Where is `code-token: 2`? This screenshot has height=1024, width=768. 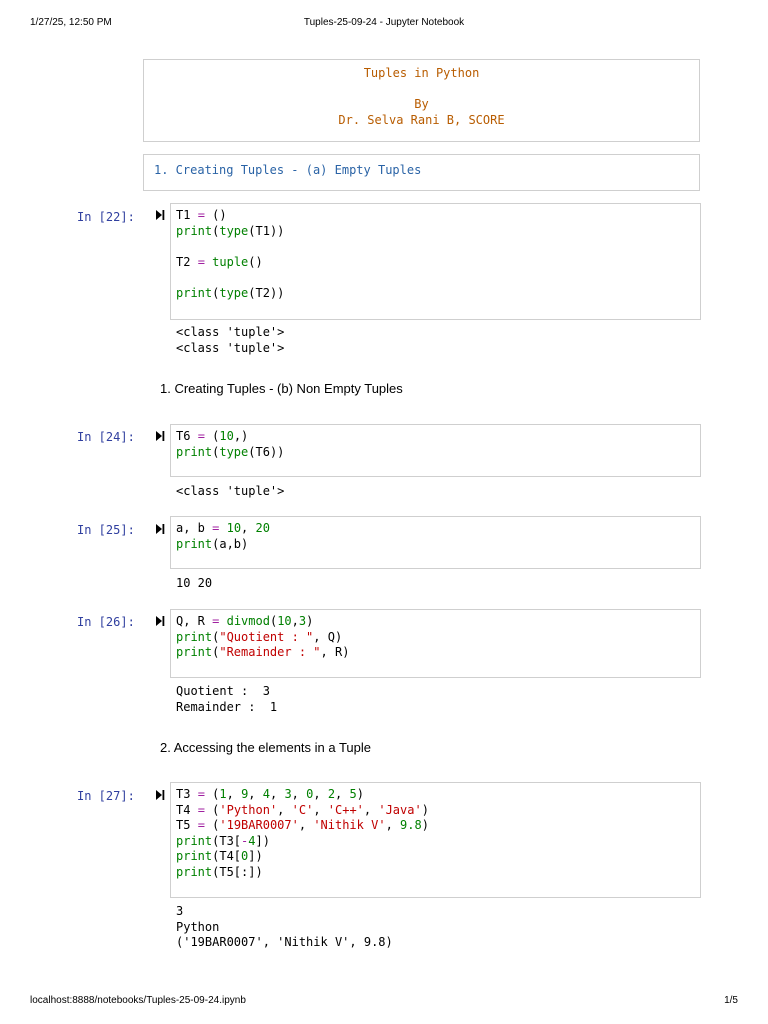 code-token: 2 is located at coordinates (331, 794).